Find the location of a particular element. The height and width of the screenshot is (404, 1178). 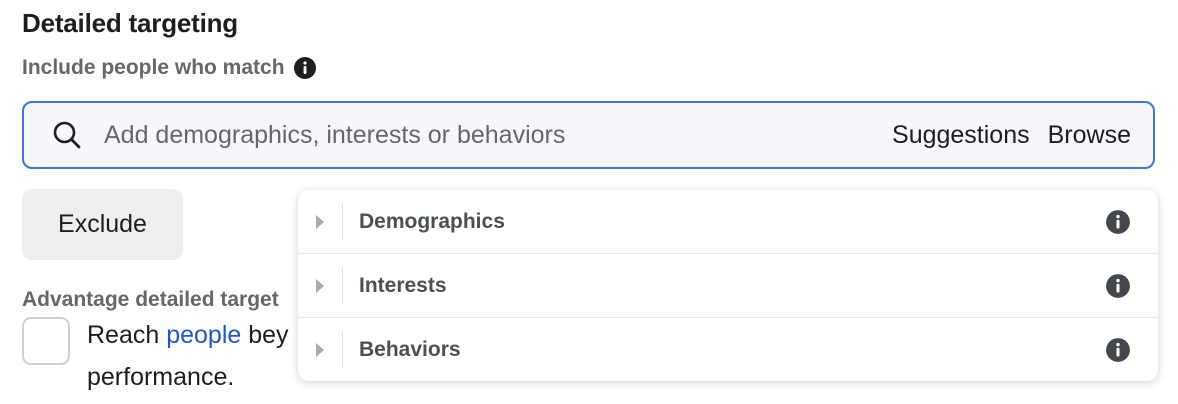

advantage-detailed-targeting-heading: Advantage detailed target is located at coordinates (150, 299).